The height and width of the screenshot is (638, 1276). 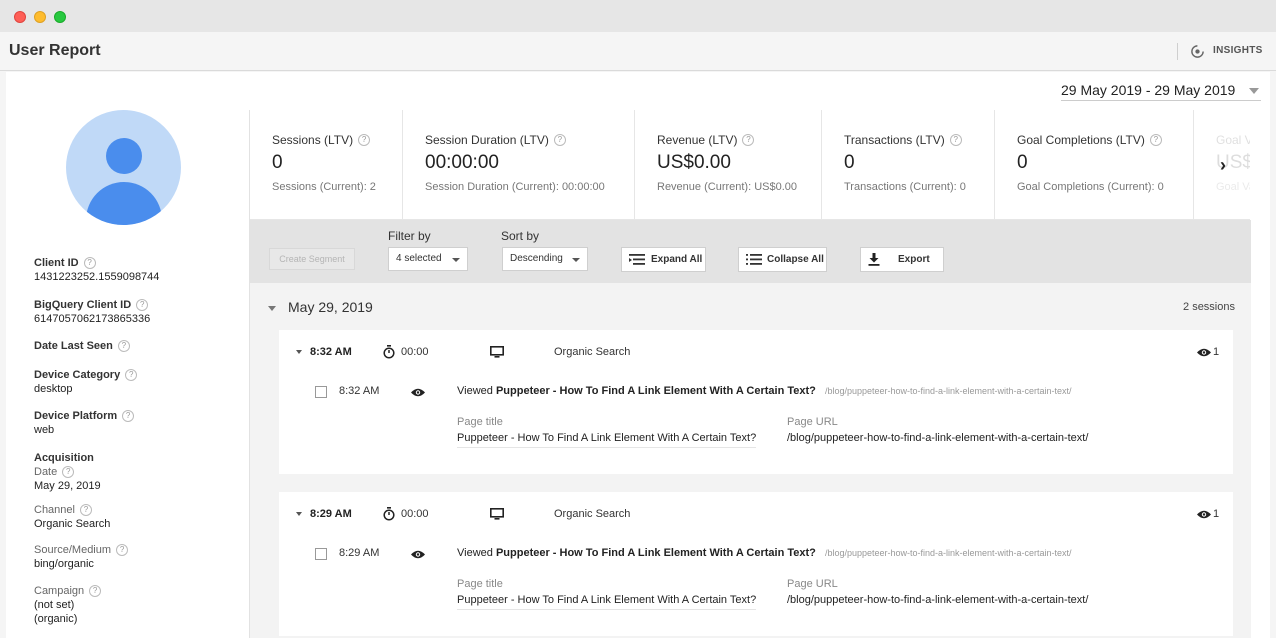 I want to click on metric-current: Revenue (Current): US$0.00, so click(x=727, y=187).